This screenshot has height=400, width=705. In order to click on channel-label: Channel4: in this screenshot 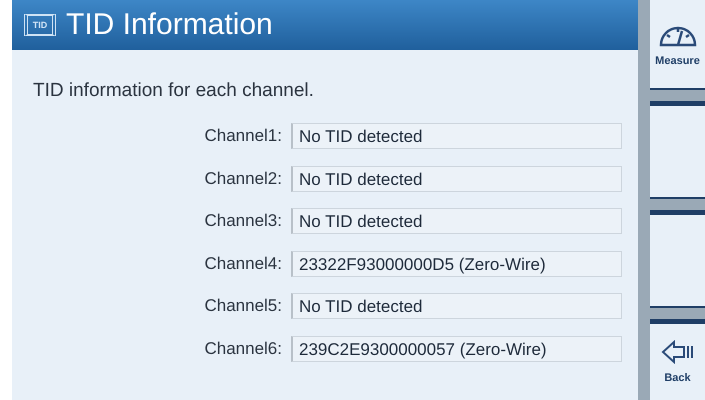, I will do `click(243, 264)`.